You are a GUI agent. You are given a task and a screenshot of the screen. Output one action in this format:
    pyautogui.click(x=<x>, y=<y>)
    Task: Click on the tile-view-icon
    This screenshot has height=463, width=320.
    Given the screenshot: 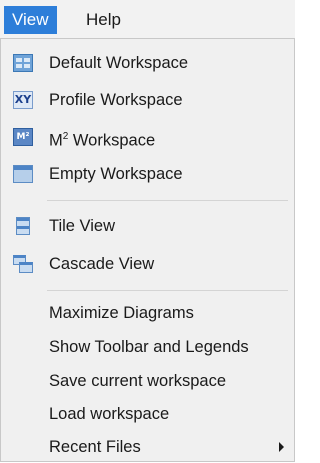 What is the action you would take?
    pyautogui.click(x=23, y=226)
    